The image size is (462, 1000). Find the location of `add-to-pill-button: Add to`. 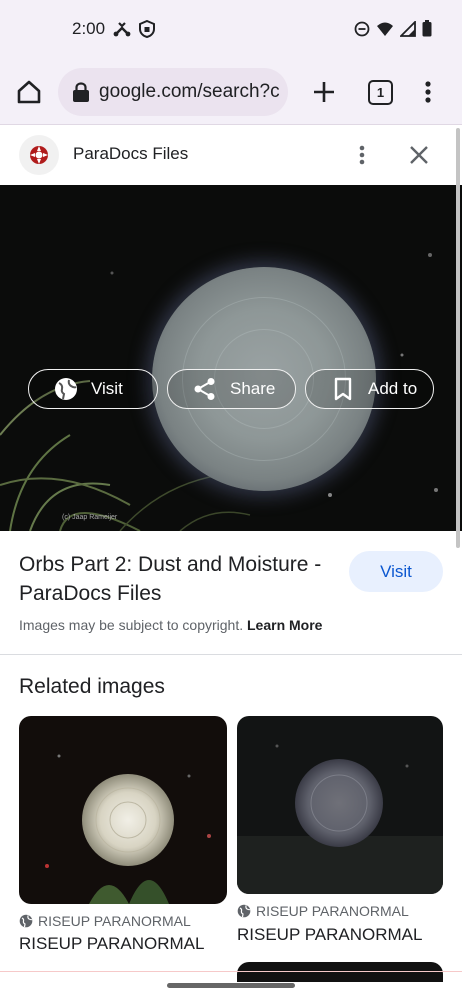

add-to-pill-button: Add to is located at coordinates (369, 389).